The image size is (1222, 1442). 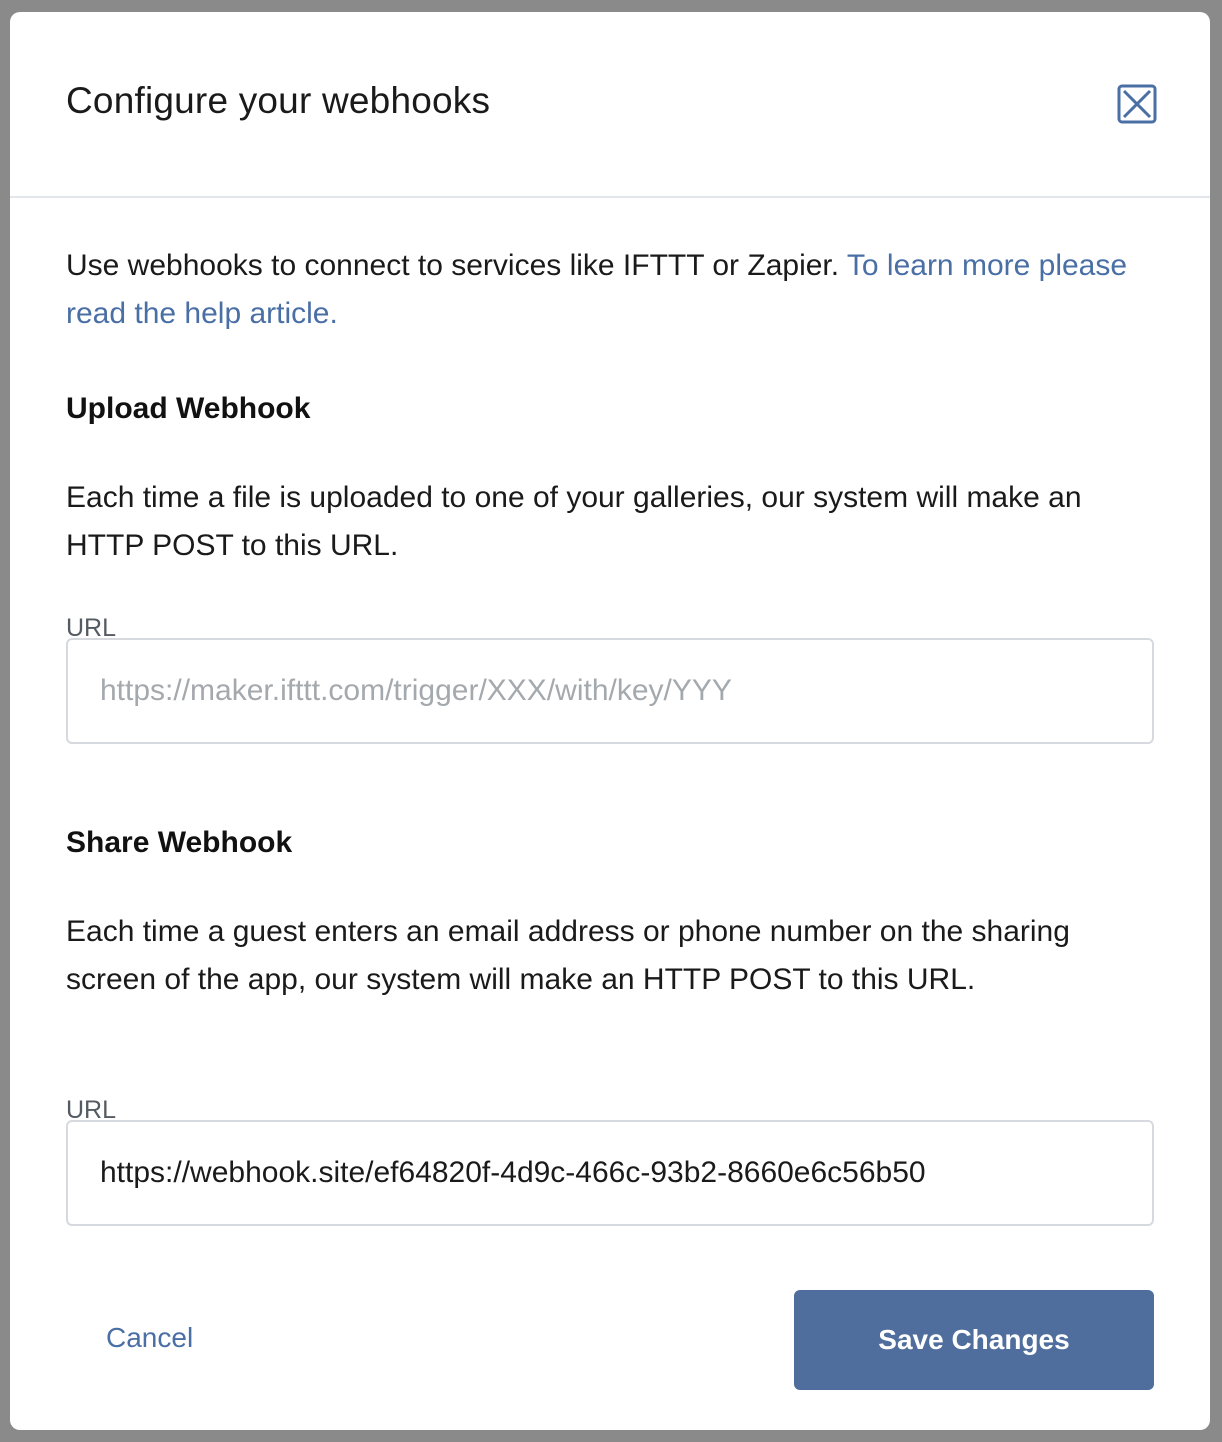 What do you see at coordinates (974, 1340) in the screenshot?
I see `save-changes-button: Save Changes` at bounding box center [974, 1340].